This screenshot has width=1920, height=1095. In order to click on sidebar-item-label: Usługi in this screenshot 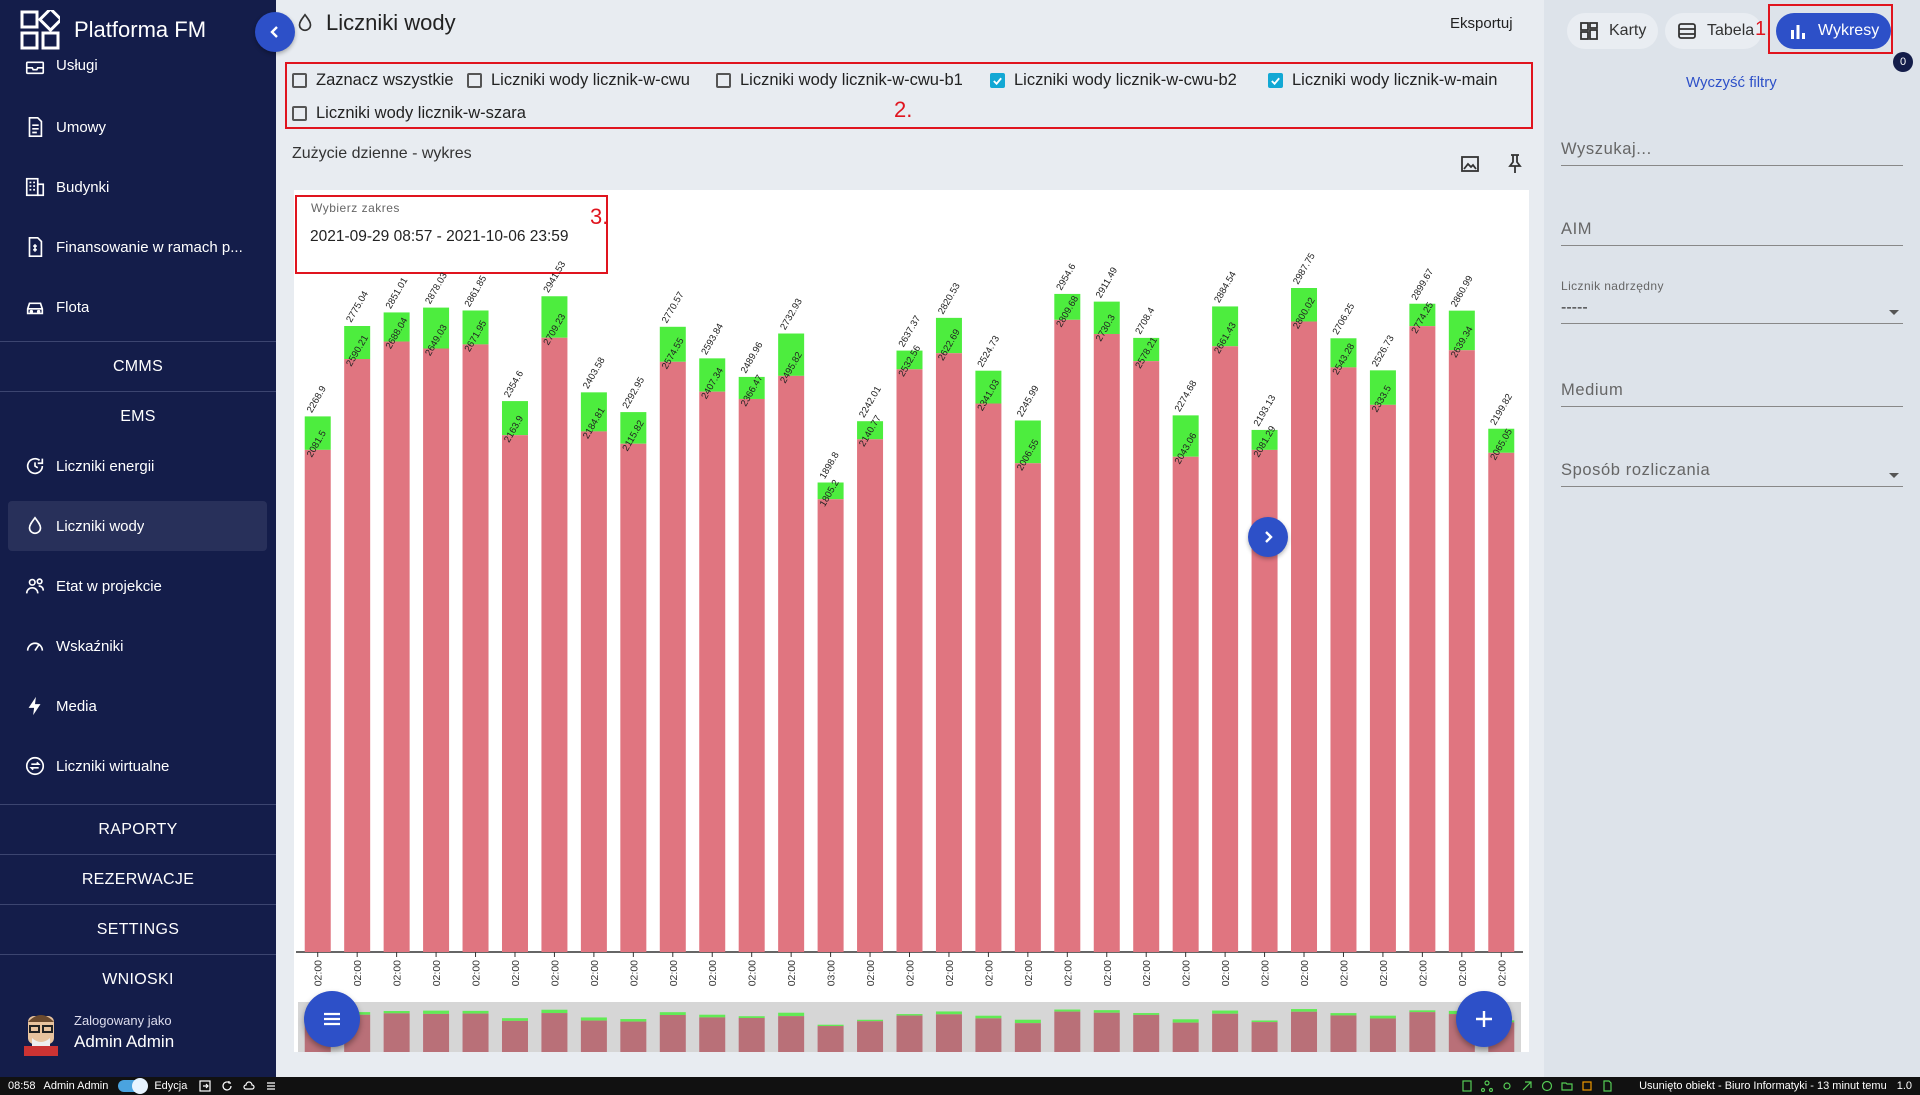, I will do `click(77, 65)`.